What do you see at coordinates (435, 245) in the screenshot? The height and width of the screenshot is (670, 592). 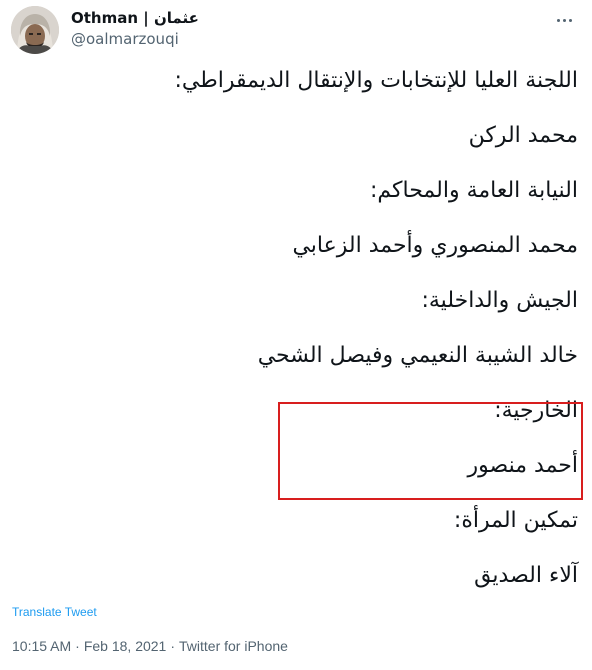 I see `tweet-line-prosecution-names: محمد المنصوري وأحمد الزعابي` at bounding box center [435, 245].